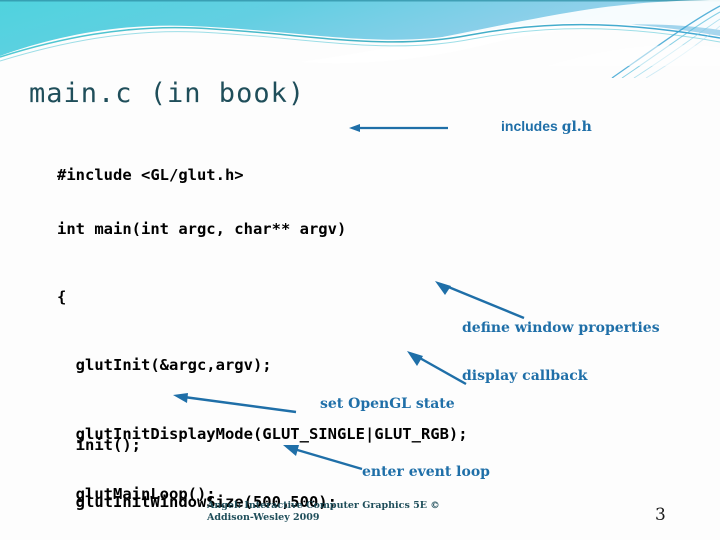  Describe the element at coordinates (576, 127) in the screenshot. I see `callout-includes-suffix: gl.h` at that location.